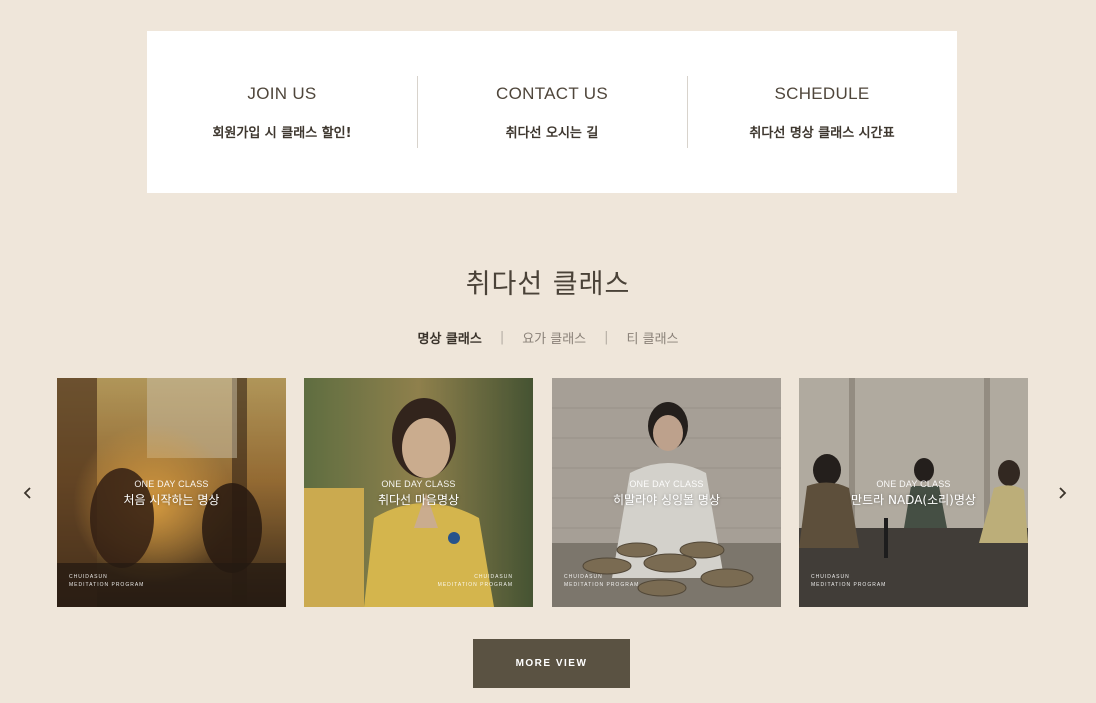  Describe the element at coordinates (282, 112) in the screenshot. I see `join-us-link: JOIN US 회원가입 시 클래스 할인!` at that location.